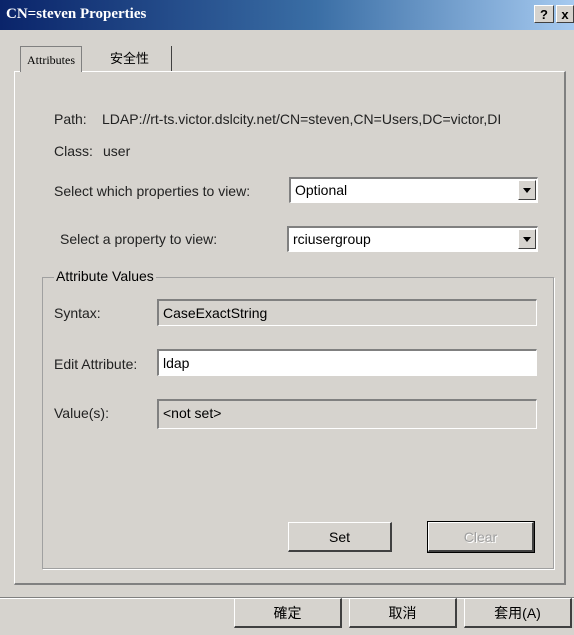  Describe the element at coordinates (105, 276) in the screenshot. I see `attribute-values-title: Attribute Values` at that location.